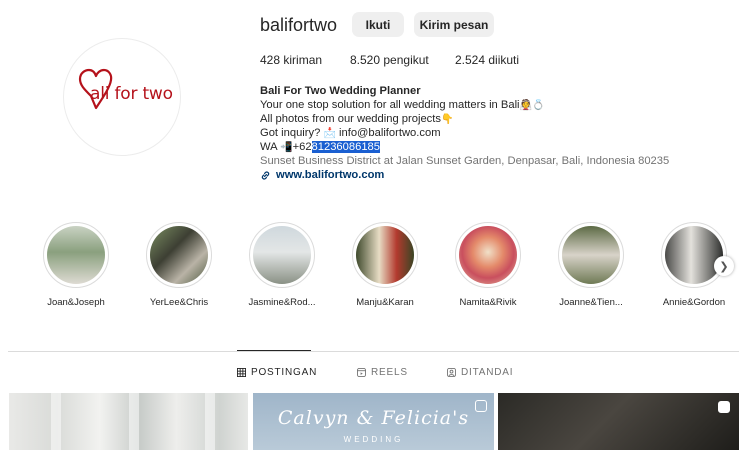  Describe the element at coordinates (382, 372) in the screenshot. I see `tab-reels: REELS` at that location.